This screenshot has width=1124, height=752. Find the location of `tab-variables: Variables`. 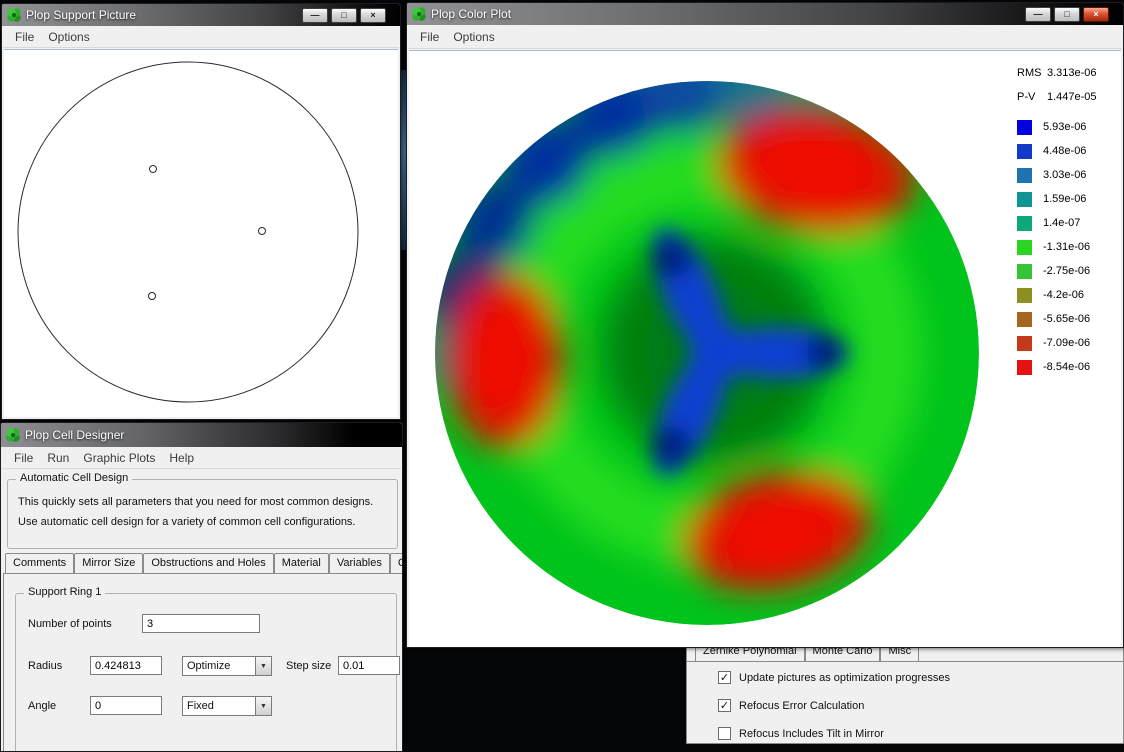

tab-variables: Variables is located at coordinates (359, 563).